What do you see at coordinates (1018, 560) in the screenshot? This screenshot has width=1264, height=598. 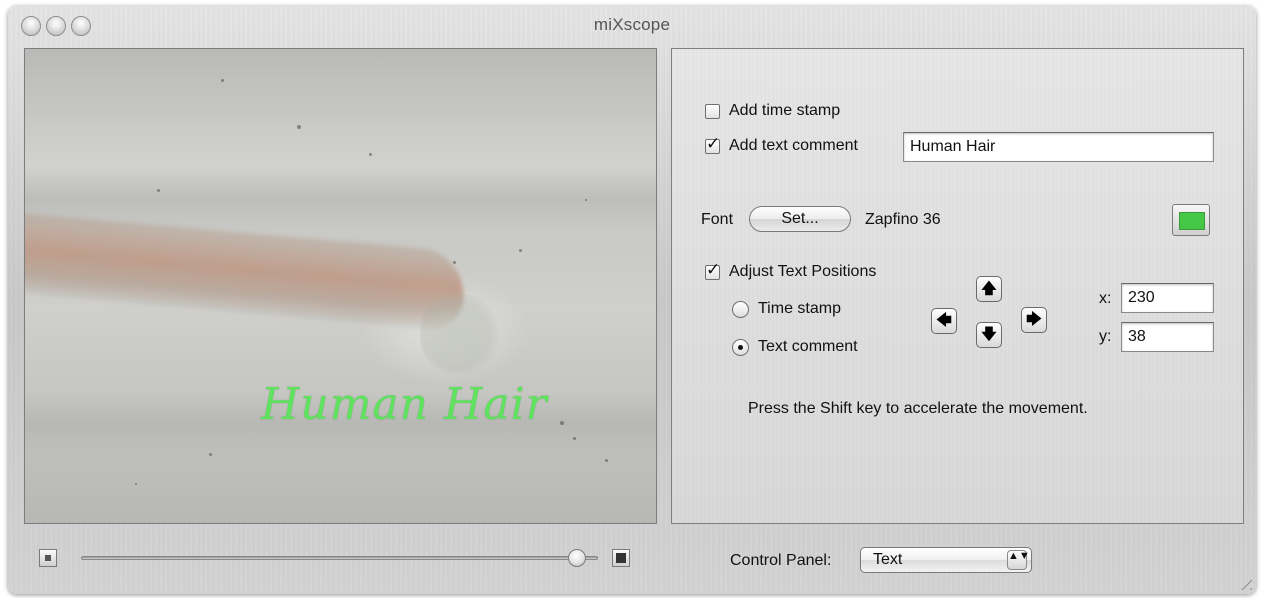 I see `popup-stepper-icon: ▲▼` at bounding box center [1018, 560].